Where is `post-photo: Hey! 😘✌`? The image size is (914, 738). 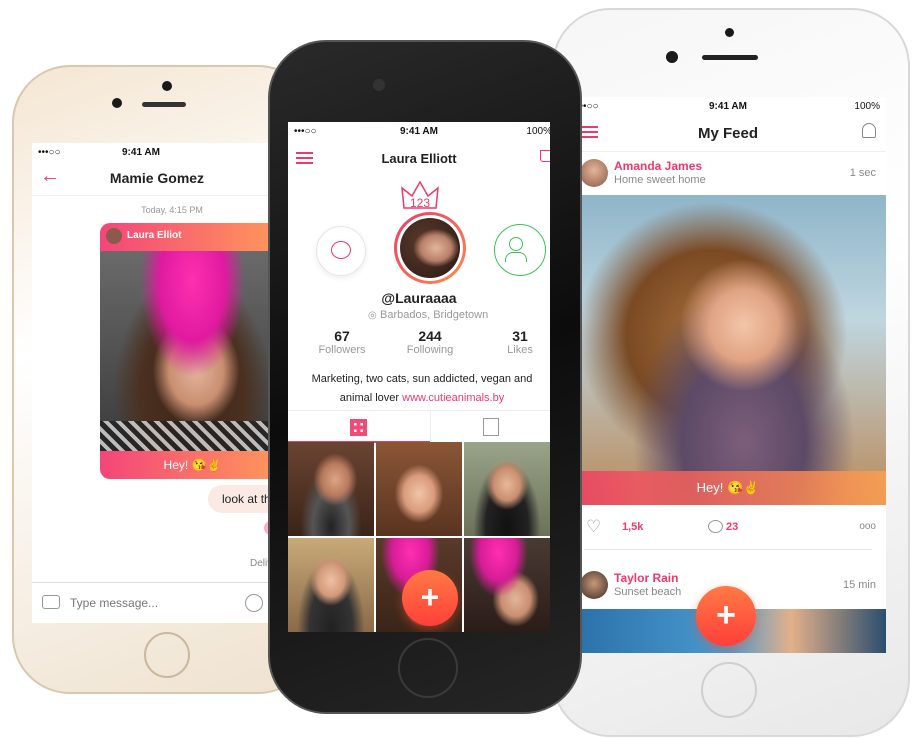 post-photo: Hey! 😘✌ is located at coordinates (728, 350).